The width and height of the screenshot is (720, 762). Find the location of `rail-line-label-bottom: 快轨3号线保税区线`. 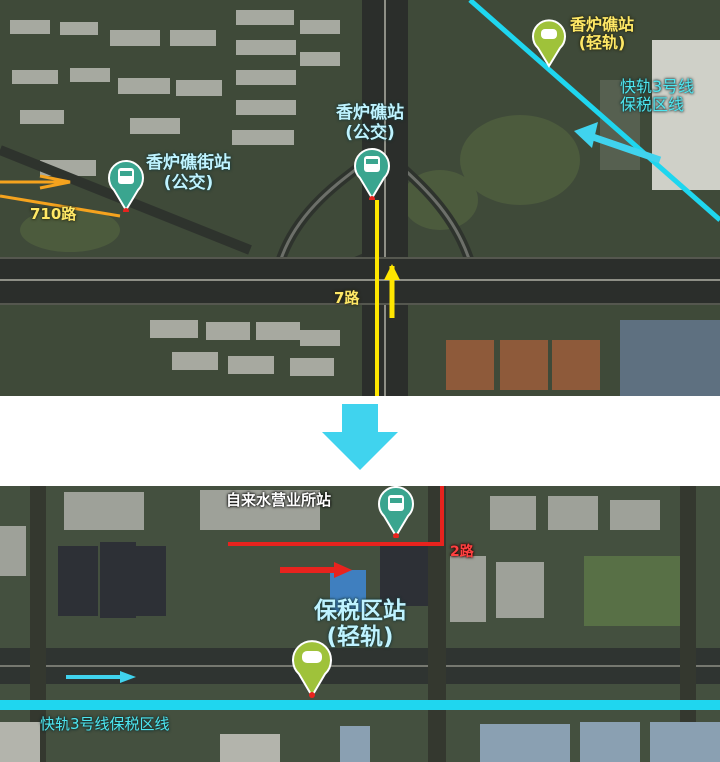

rail-line-label-bottom: 快轨3号线保税区线 is located at coordinates (105, 724).